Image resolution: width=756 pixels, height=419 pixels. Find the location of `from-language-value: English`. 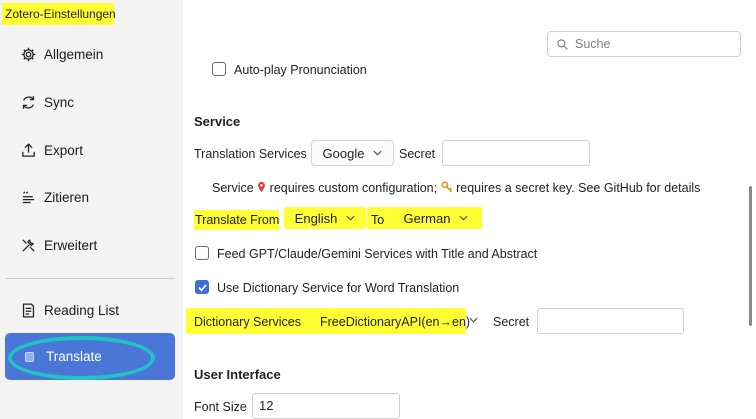

from-language-value: English is located at coordinates (316, 218).